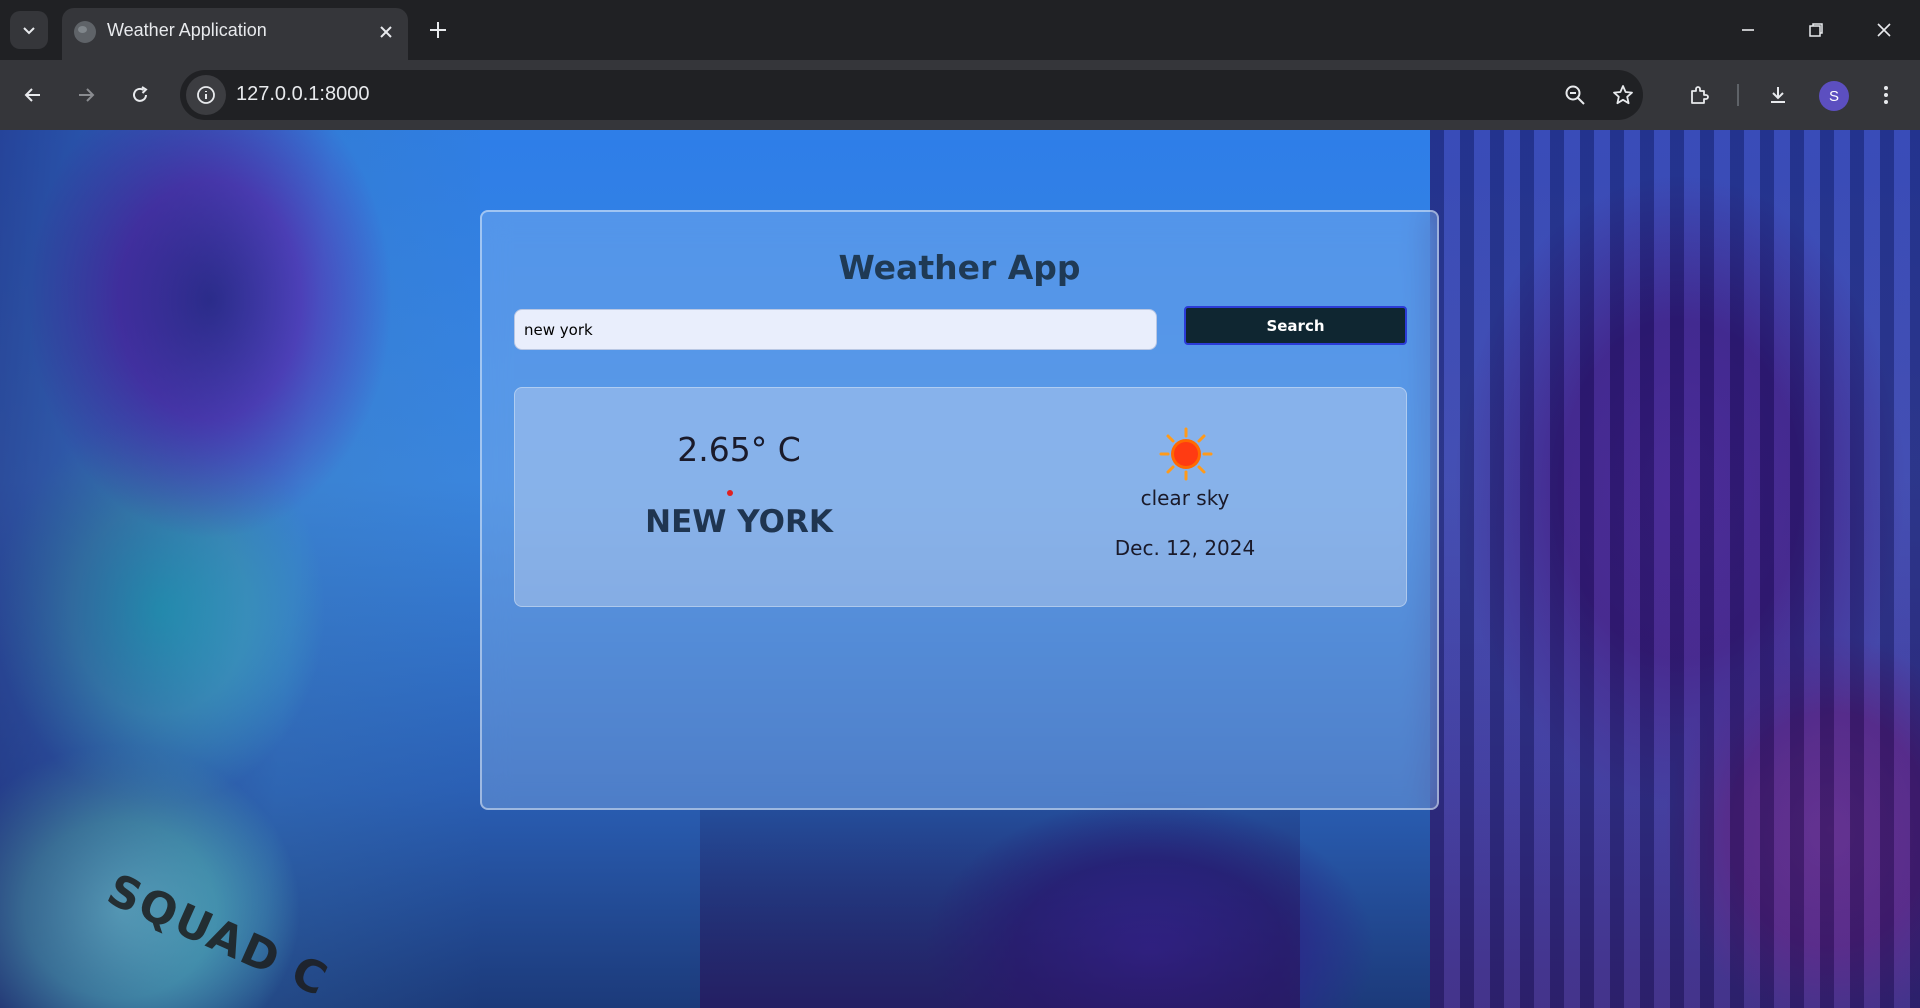 The width and height of the screenshot is (1920, 1008). What do you see at coordinates (960, 30) in the screenshot?
I see `browser-titlebar: Weather Application` at bounding box center [960, 30].